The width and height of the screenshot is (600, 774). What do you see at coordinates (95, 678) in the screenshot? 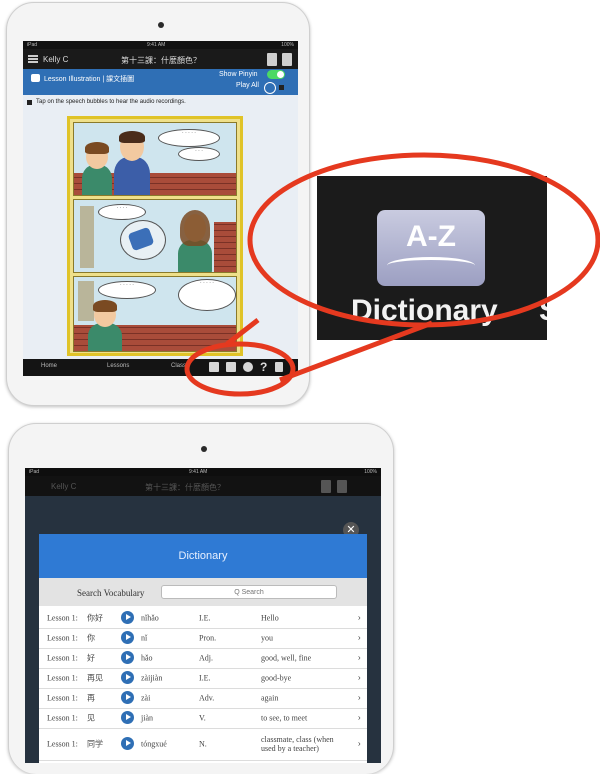
I see `hanzi: 再见` at bounding box center [95, 678].